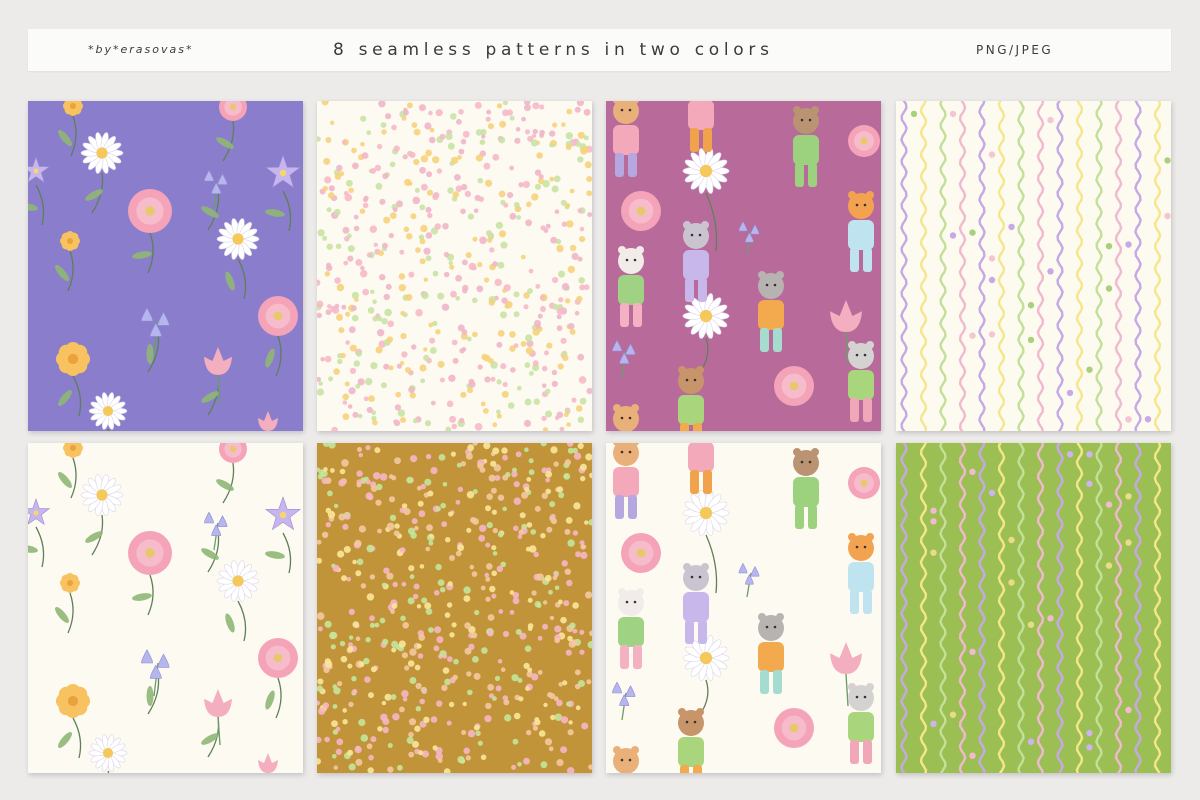 The image size is (1200, 800). I want to click on pattern-tile-animals-cream, so click(743, 608).